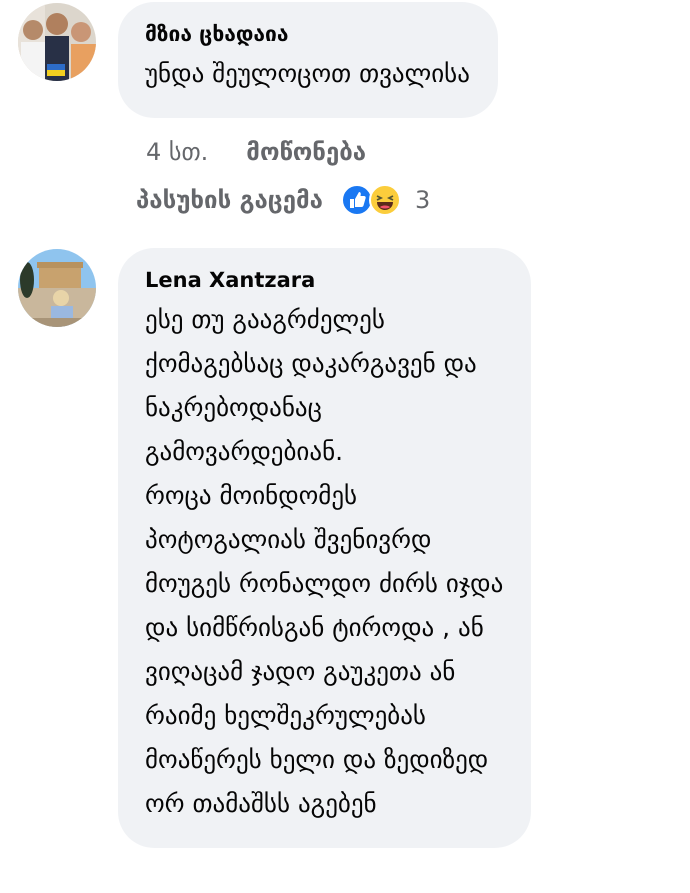 The width and height of the screenshot is (690, 893). I want to click on author-name: მზია ცხადაია, so click(217, 34).